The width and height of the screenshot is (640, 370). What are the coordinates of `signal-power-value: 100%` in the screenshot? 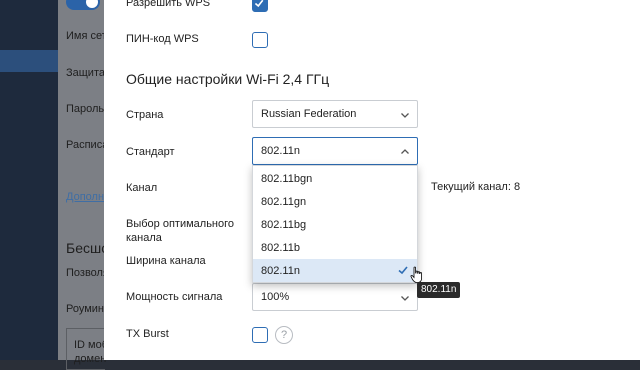 It's located at (275, 297).